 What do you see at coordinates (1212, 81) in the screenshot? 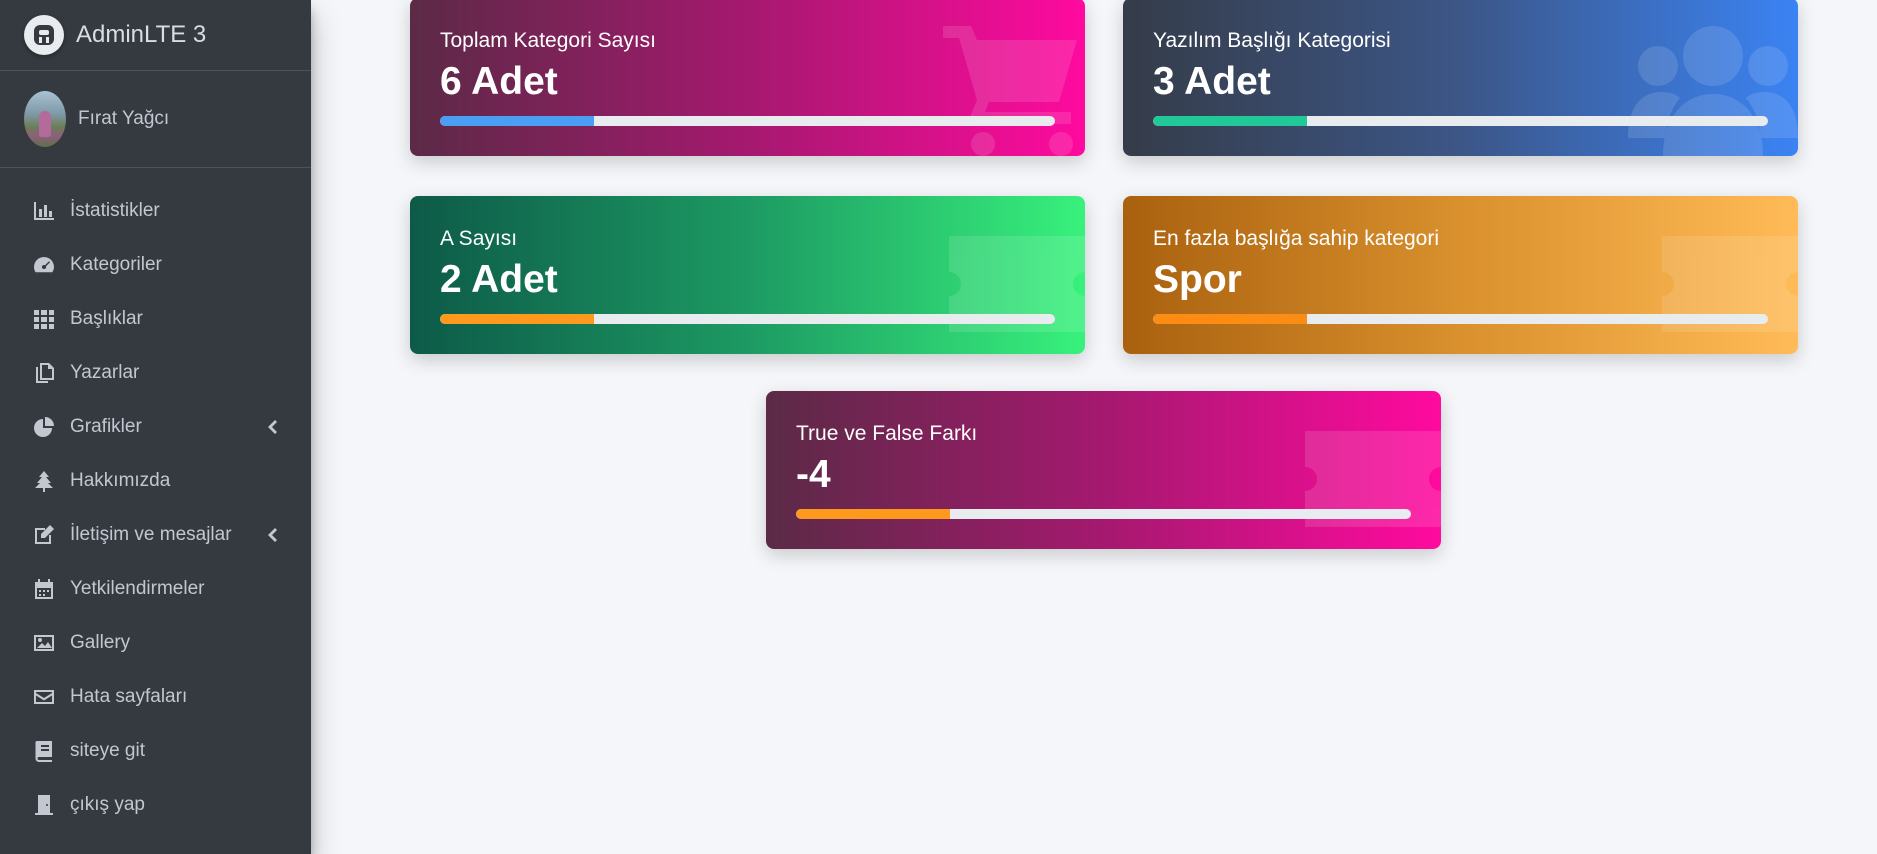
I see `card-value: 3 Adet` at bounding box center [1212, 81].